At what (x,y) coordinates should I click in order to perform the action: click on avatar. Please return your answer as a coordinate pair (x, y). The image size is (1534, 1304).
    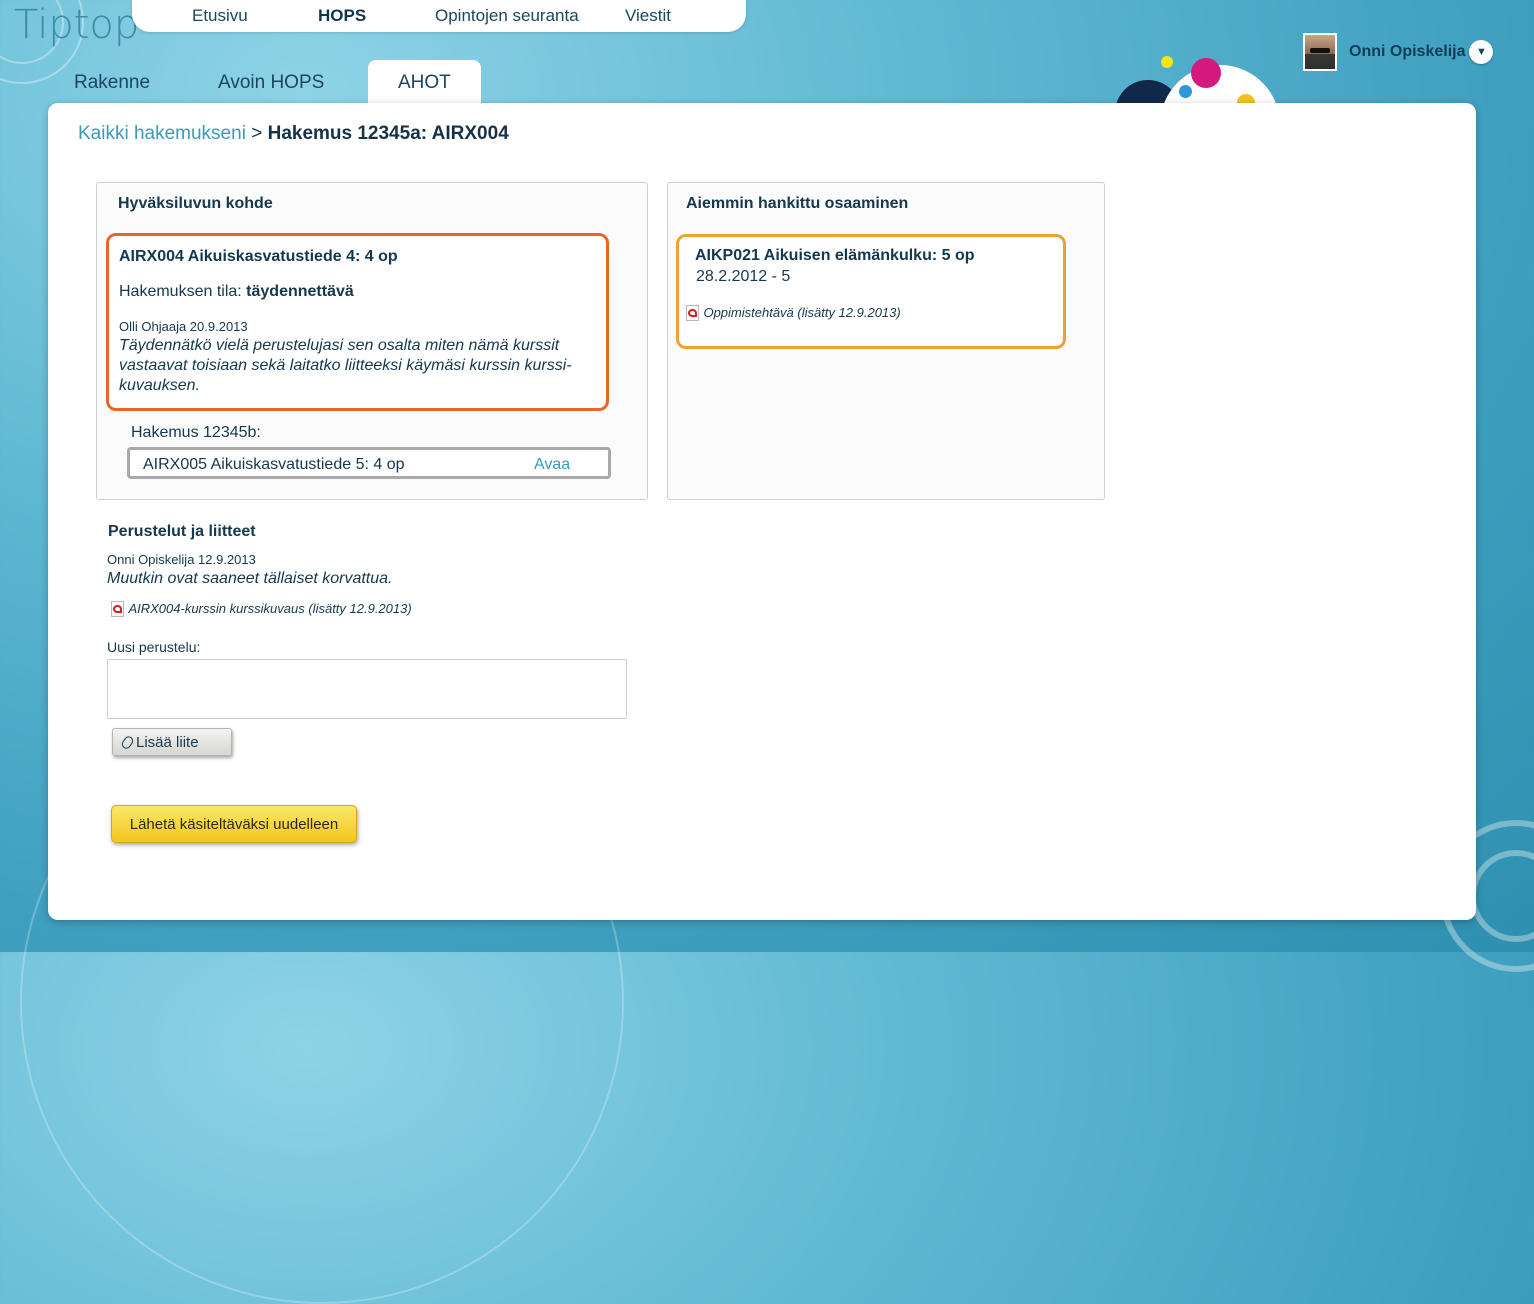
    Looking at the image, I should click on (1320, 52).